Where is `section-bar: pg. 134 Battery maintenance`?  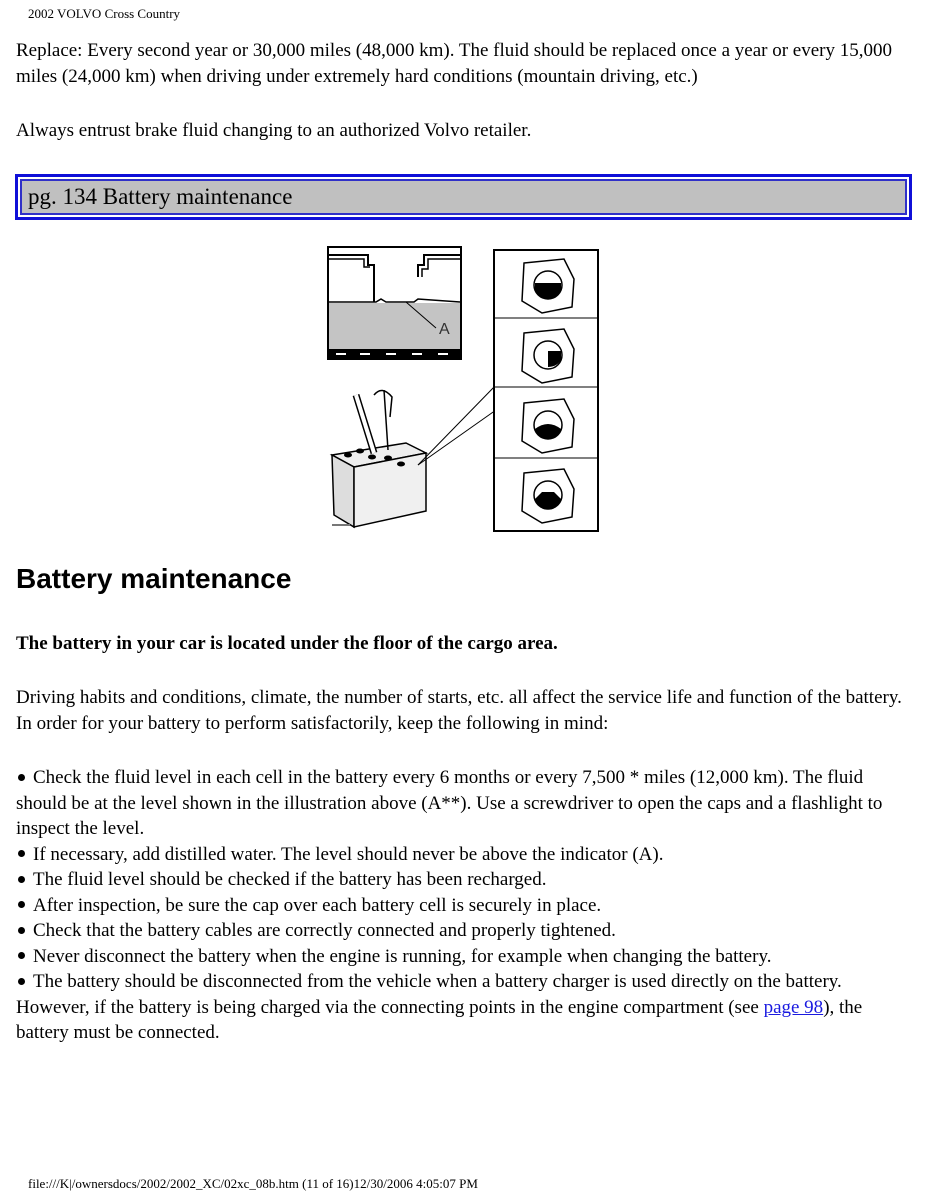 section-bar: pg. 134 Battery maintenance is located at coordinates (463, 197).